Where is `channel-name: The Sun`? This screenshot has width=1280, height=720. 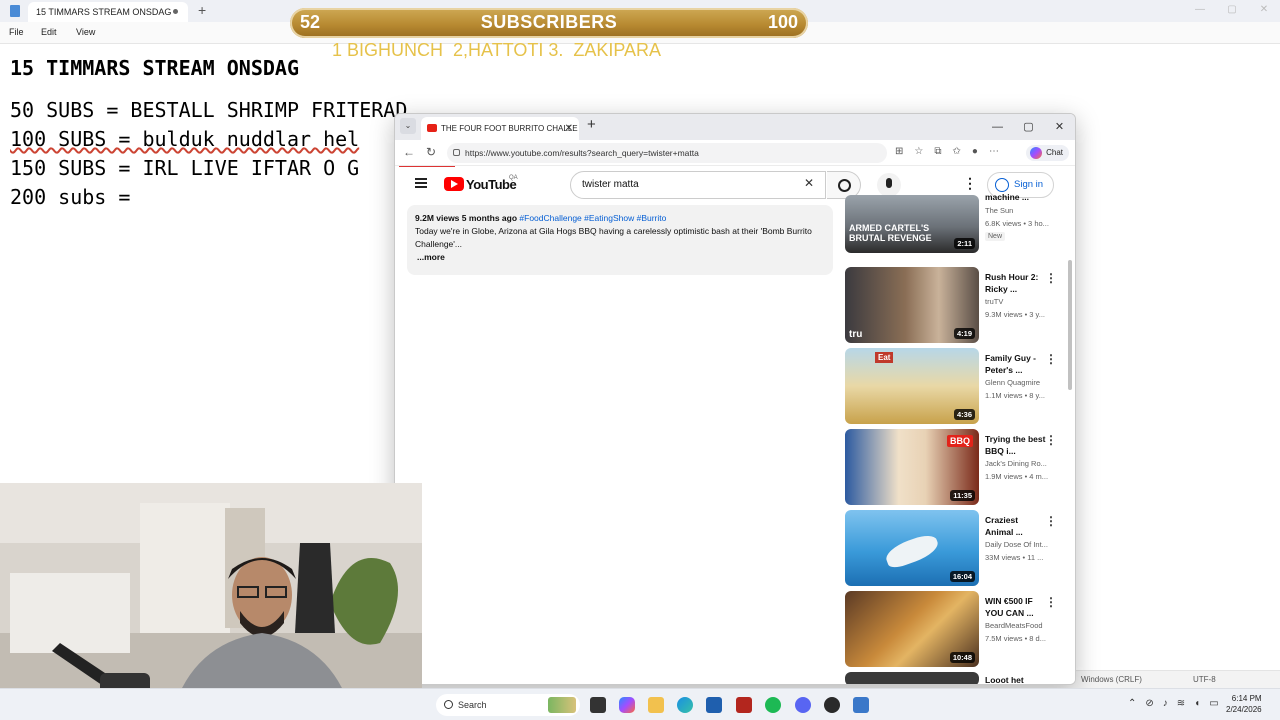
channel-name: The Sun is located at coordinates (999, 210).